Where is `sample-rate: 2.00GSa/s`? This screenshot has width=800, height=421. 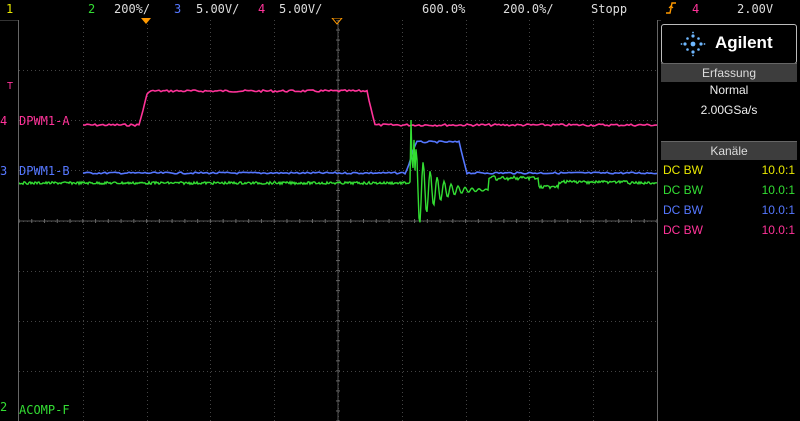 sample-rate: 2.00GSa/s is located at coordinates (729, 110).